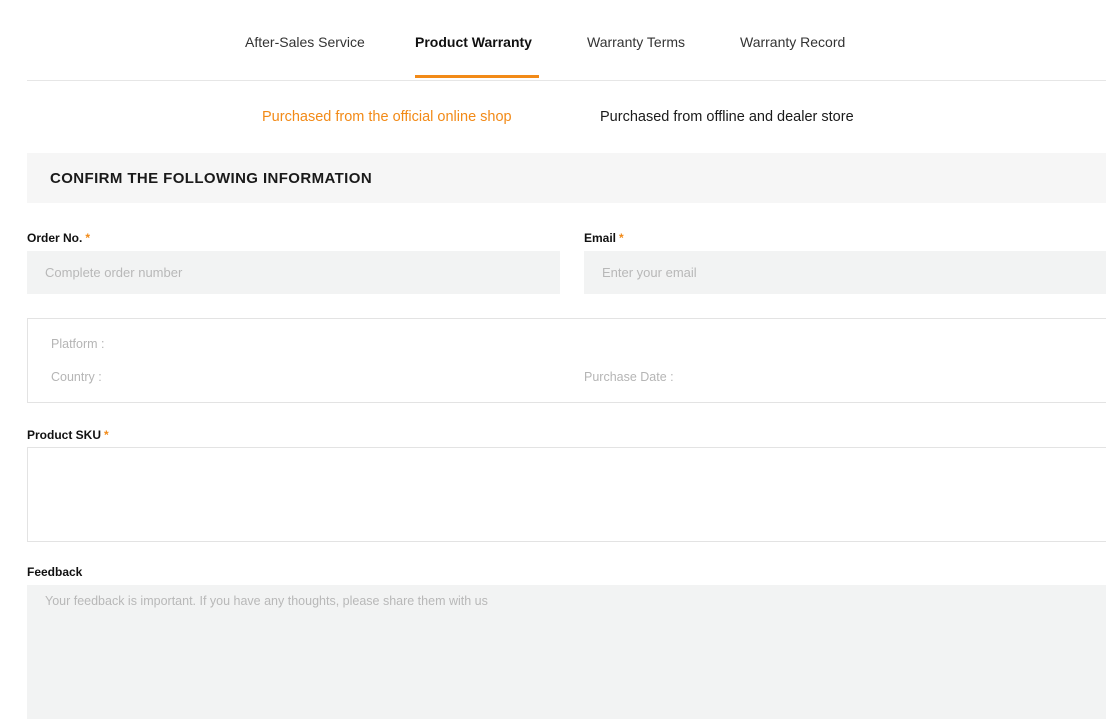  I want to click on order-number-input, so click(293, 272).